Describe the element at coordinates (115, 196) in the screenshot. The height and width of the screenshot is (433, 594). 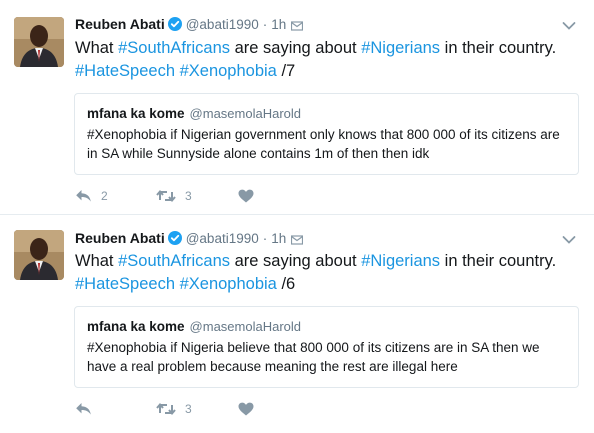
I see `reply-button: 2` at that location.